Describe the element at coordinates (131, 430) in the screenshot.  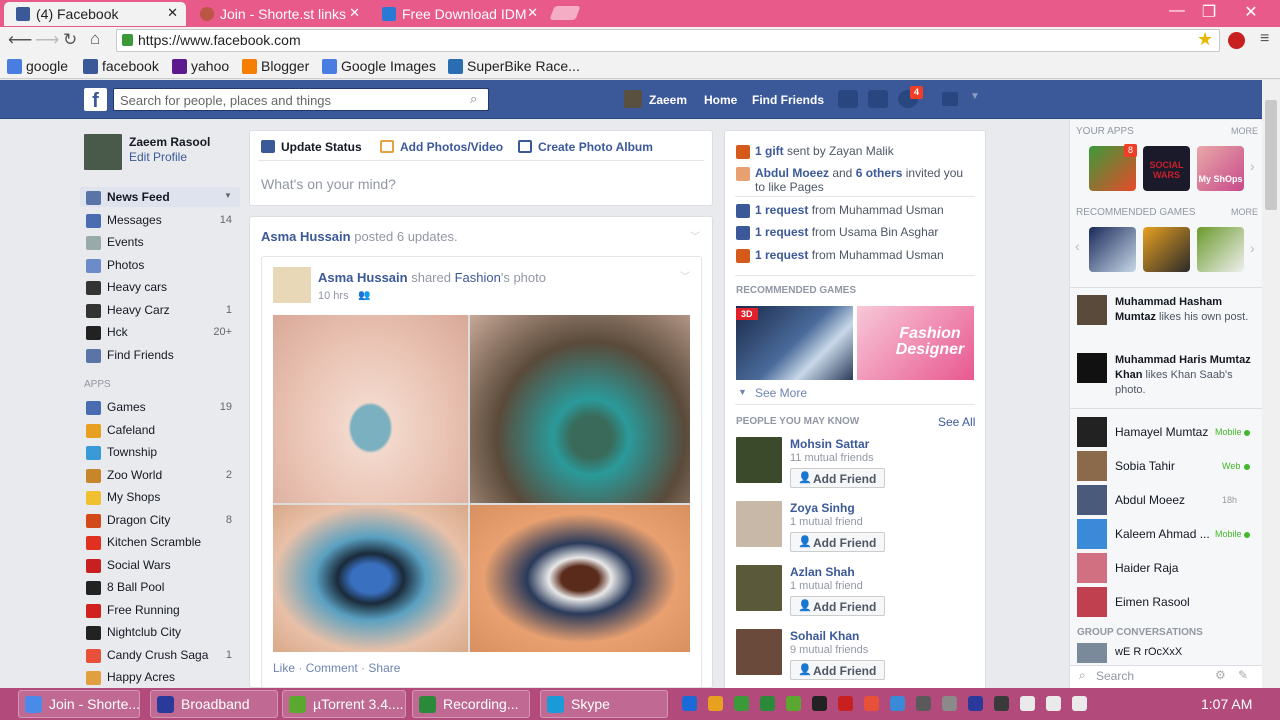
I see `app-item-1: Cafeland` at that location.